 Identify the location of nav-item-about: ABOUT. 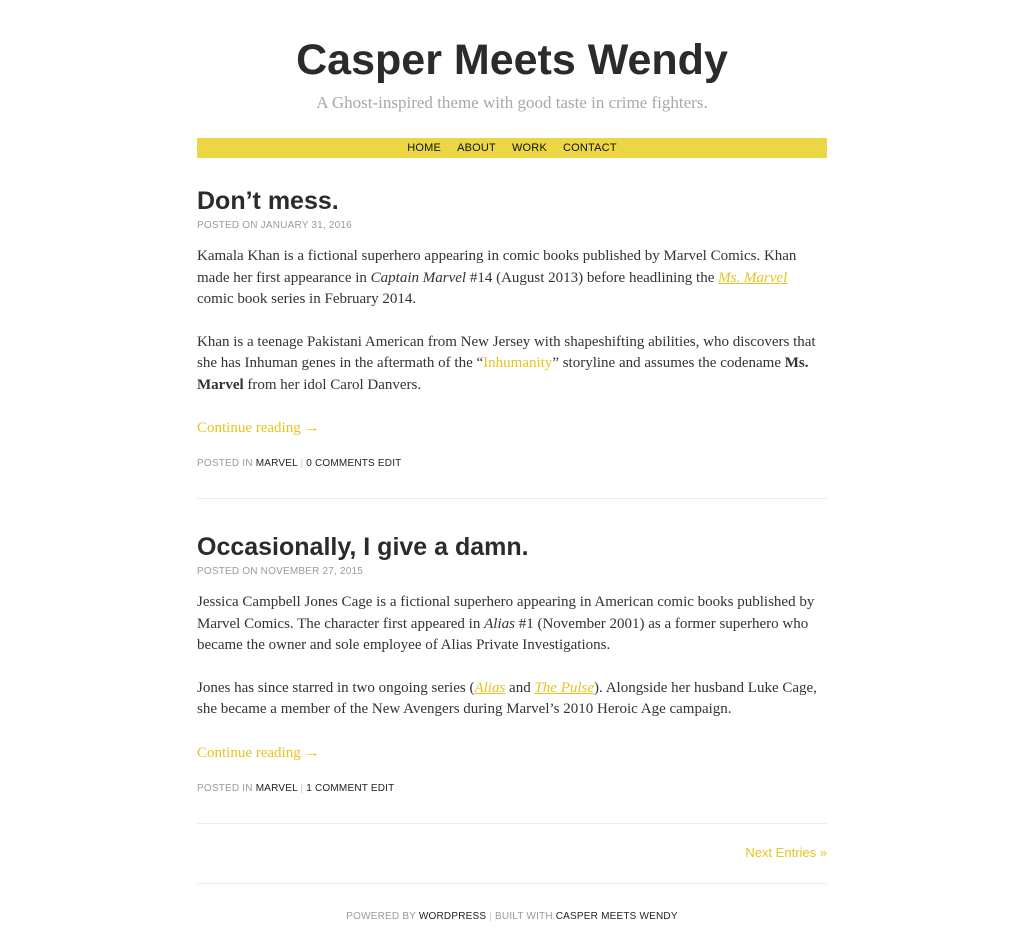
(476, 148).